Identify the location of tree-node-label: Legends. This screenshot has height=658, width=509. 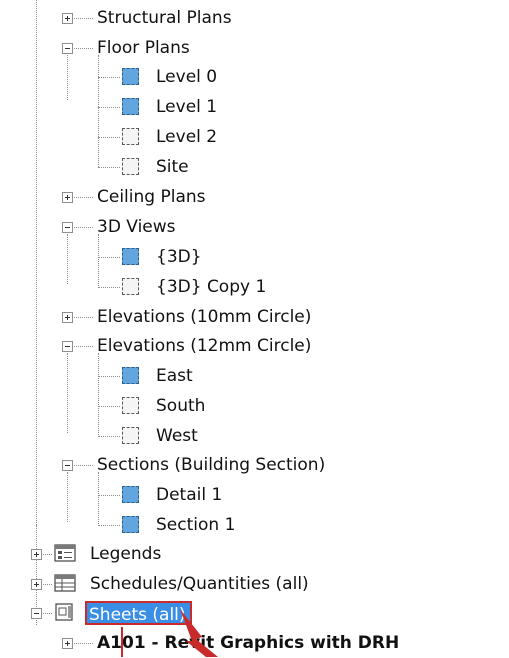
(126, 554).